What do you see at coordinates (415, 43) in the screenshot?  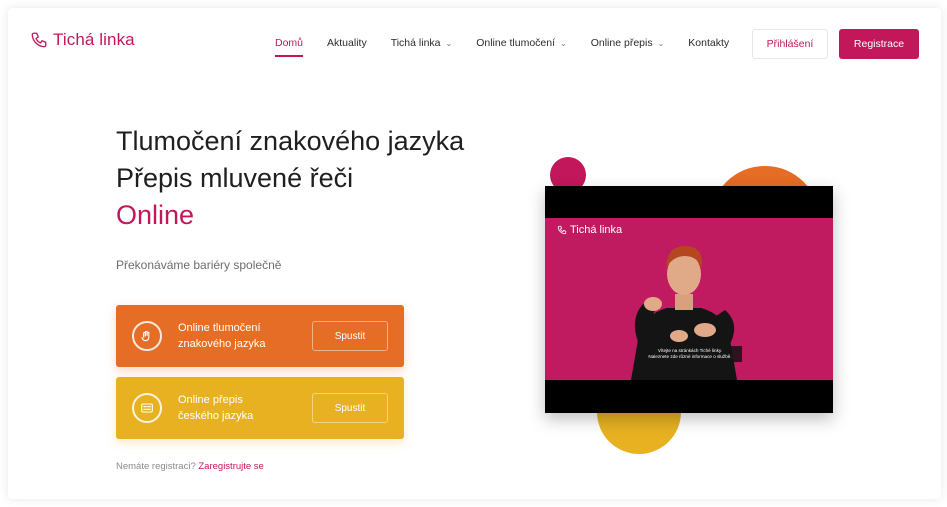 I see `nav-item-label: Tichá linka` at bounding box center [415, 43].